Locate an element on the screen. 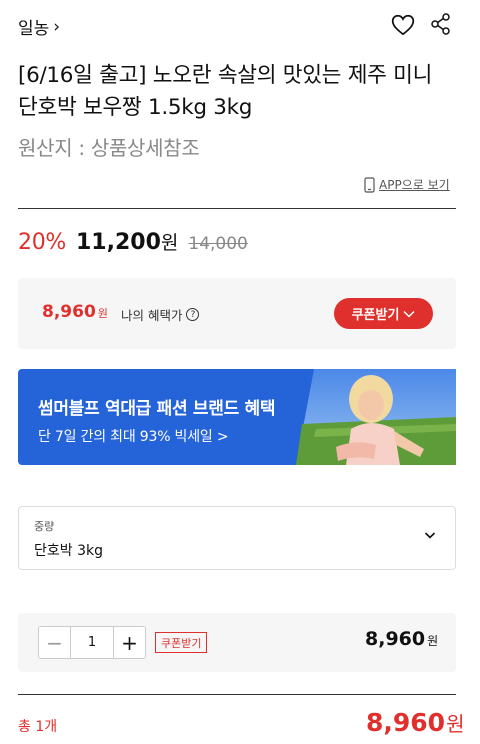 Image resolution: width=480 pixels, height=744 pixels. coupon-download-button: 쿠폰받기 is located at coordinates (383, 313).